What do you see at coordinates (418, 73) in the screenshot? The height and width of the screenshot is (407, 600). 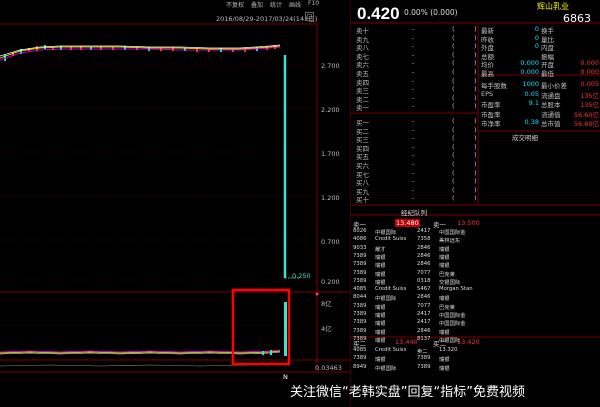 I see `order-book-row-sell: 卖五 -()` at bounding box center [418, 73].